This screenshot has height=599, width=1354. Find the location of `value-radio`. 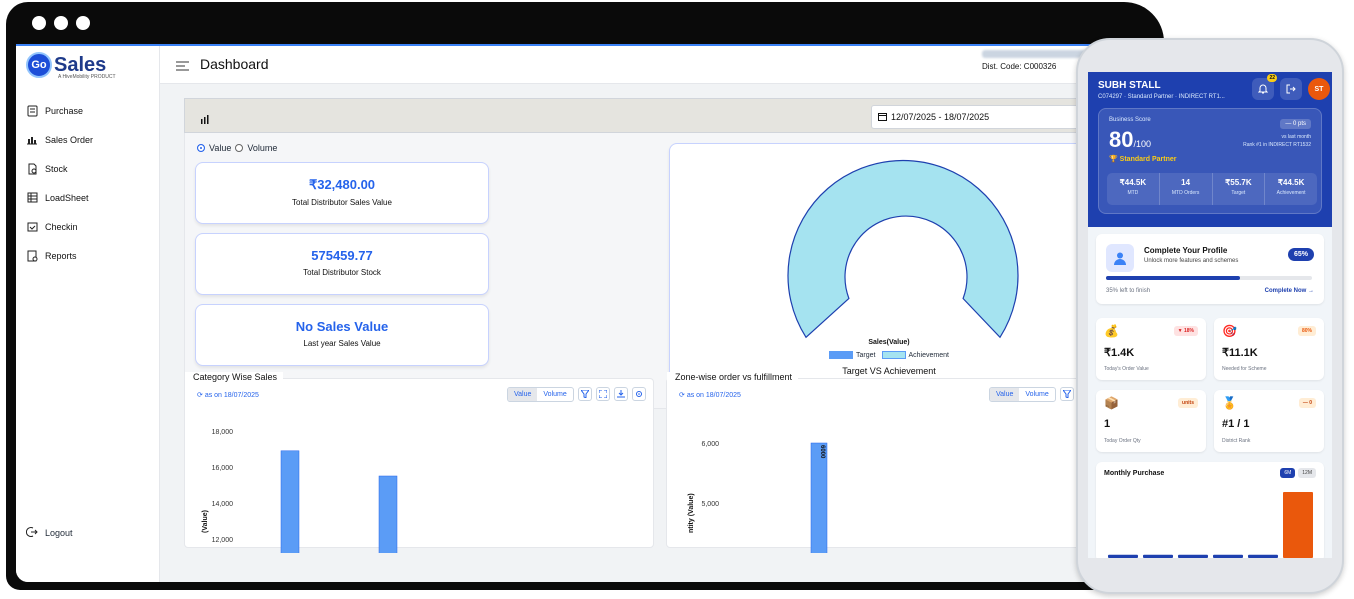

value-radio is located at coordinates (201, 148).